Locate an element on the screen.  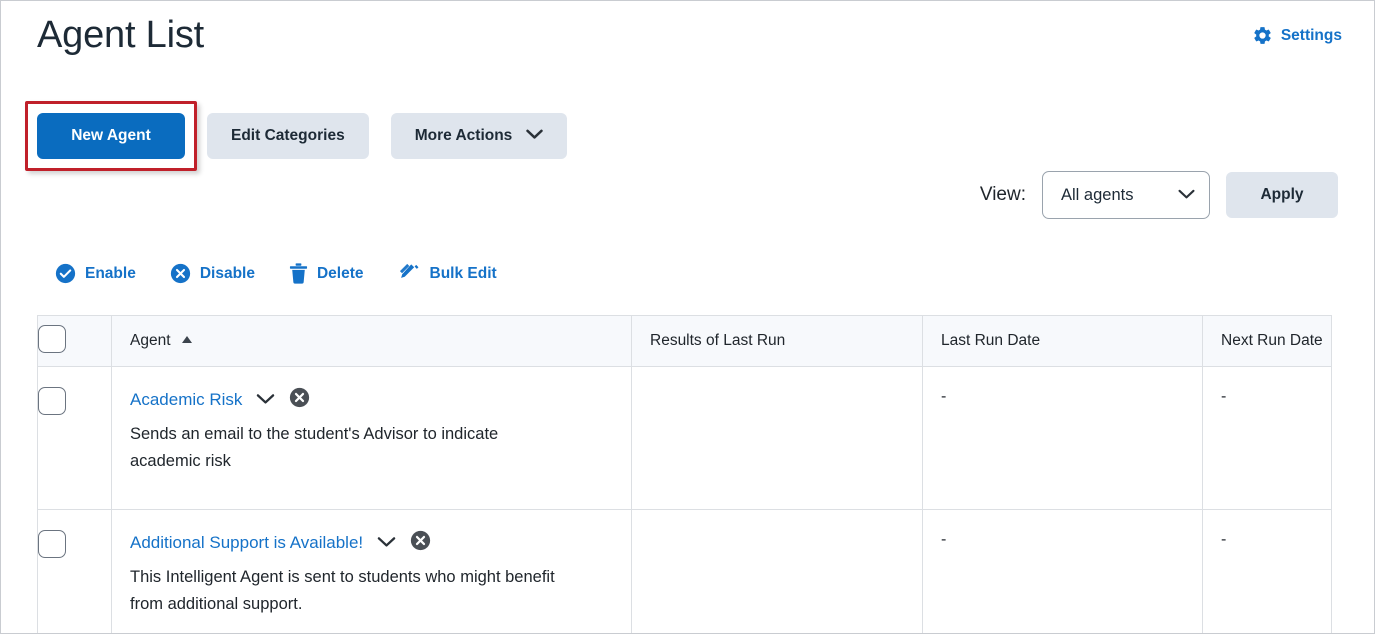
column-header-agent-label: Agent is located at coordinates (150, 340).